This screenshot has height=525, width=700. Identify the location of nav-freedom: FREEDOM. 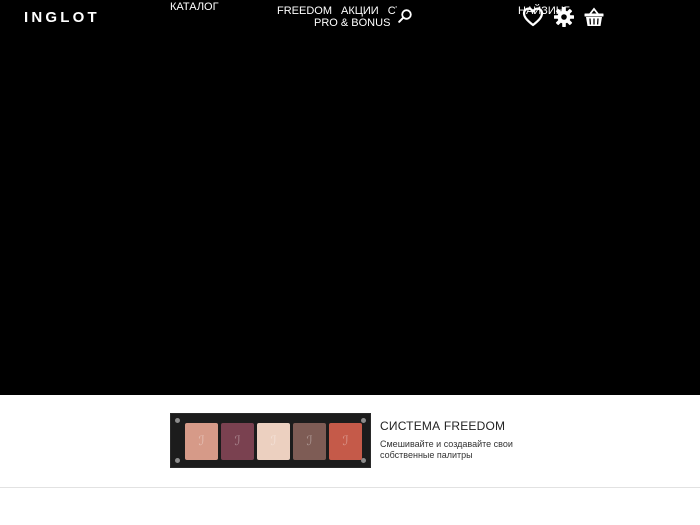
(304, 11).